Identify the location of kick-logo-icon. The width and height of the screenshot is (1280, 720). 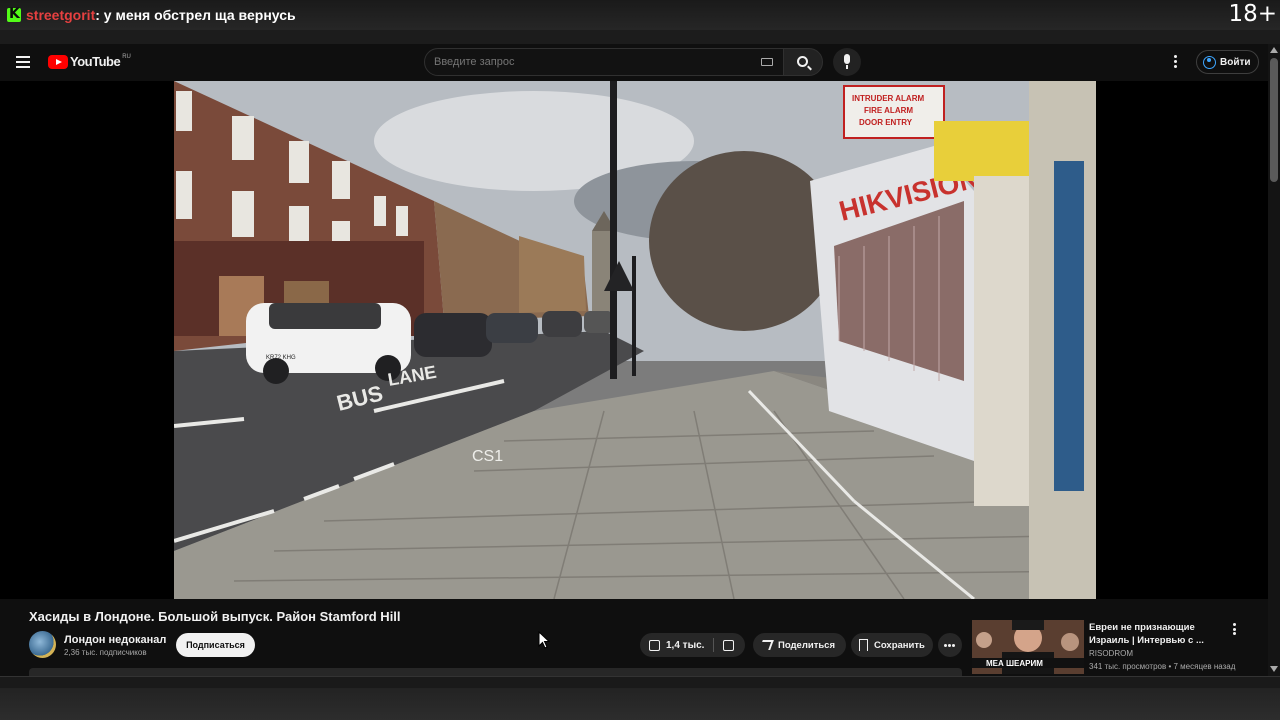
(14, 14).